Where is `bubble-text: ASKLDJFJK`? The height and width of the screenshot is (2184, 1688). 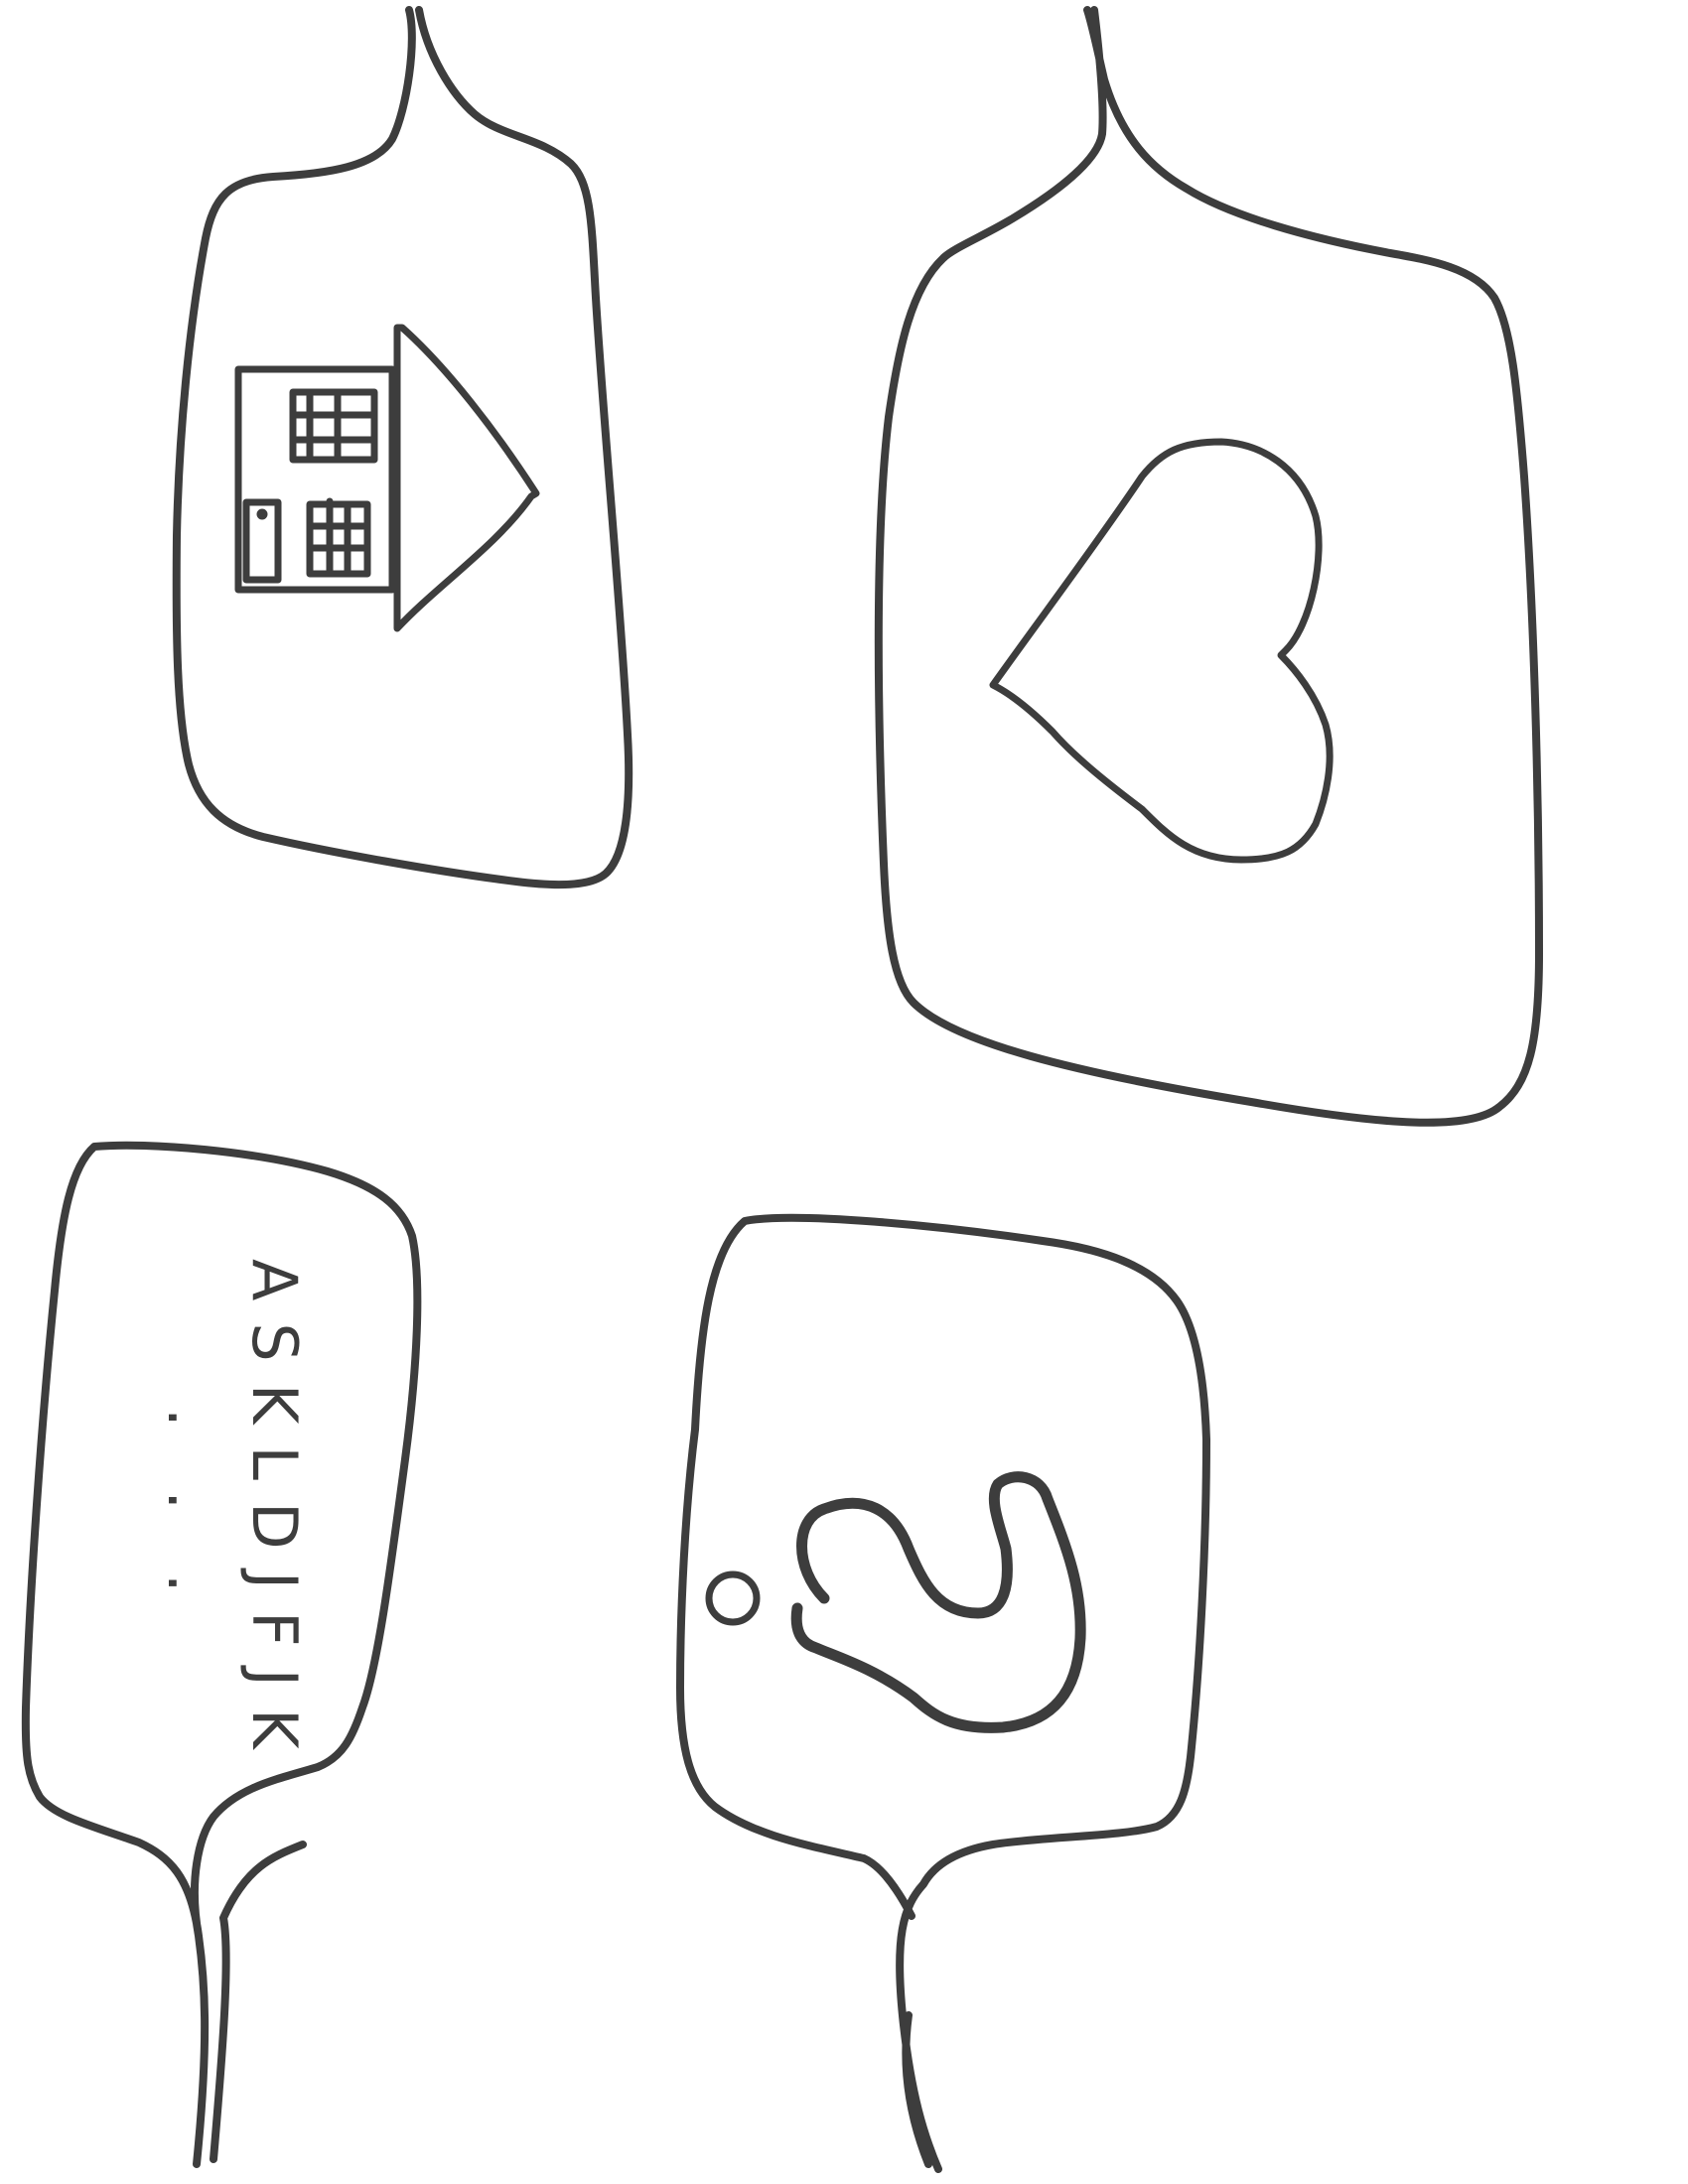 bubble-text: ASKLDJFJK is located at coordinates (274, 1515).